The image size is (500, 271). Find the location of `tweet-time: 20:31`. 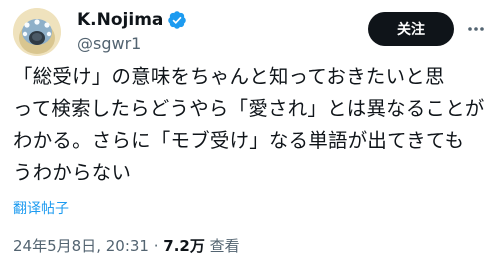

tweet-time: 20:31 is located at coordinates (127, 246).